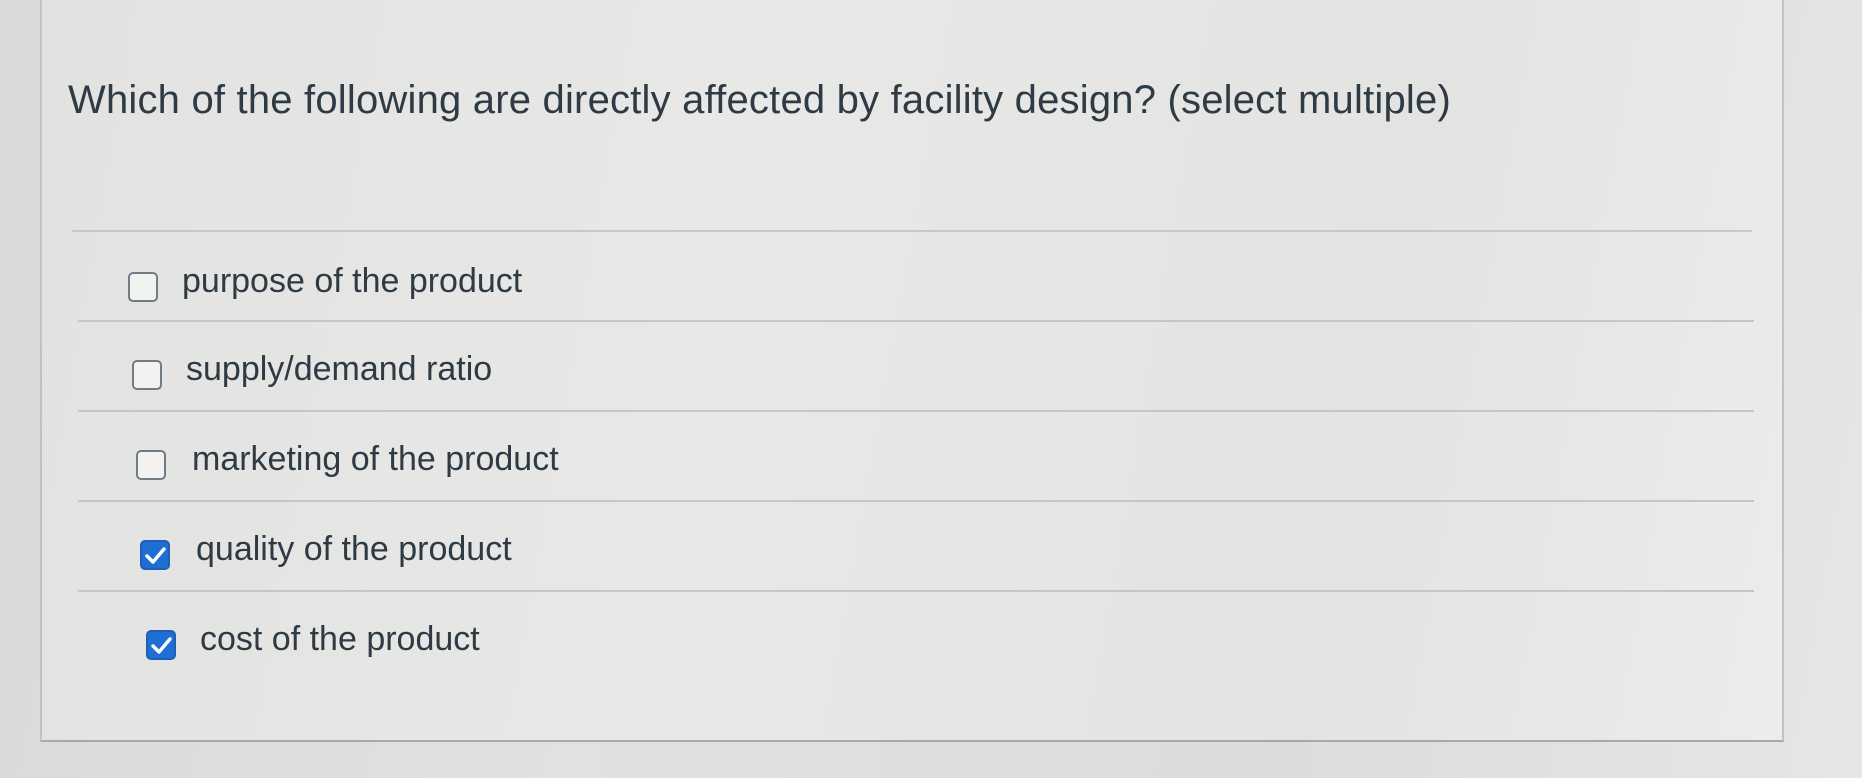 The image size is (1862, 778). What do you see at coordinates (352, 281) in the screenshot?
I see `answer-label: purpose of the product` at bounding box center [352, 281].